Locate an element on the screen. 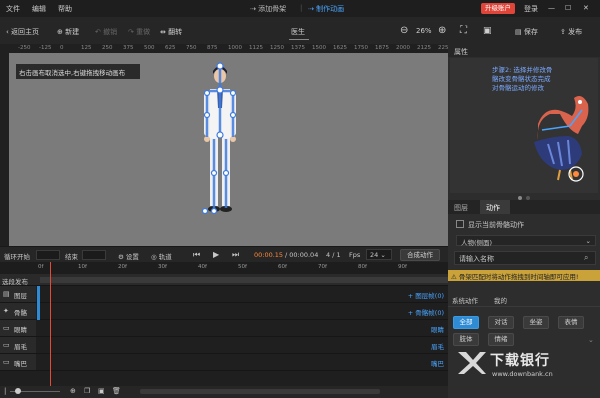  flip-button: ⇹ 翻转 is located at coordinates (171, 32).